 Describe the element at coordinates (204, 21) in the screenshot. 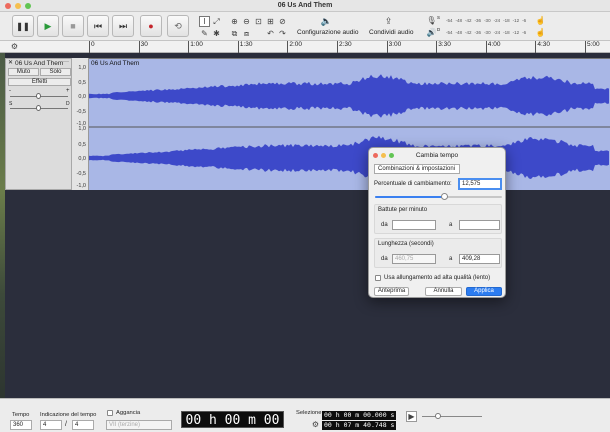

I see `selection-tool-icon: I` at that location.